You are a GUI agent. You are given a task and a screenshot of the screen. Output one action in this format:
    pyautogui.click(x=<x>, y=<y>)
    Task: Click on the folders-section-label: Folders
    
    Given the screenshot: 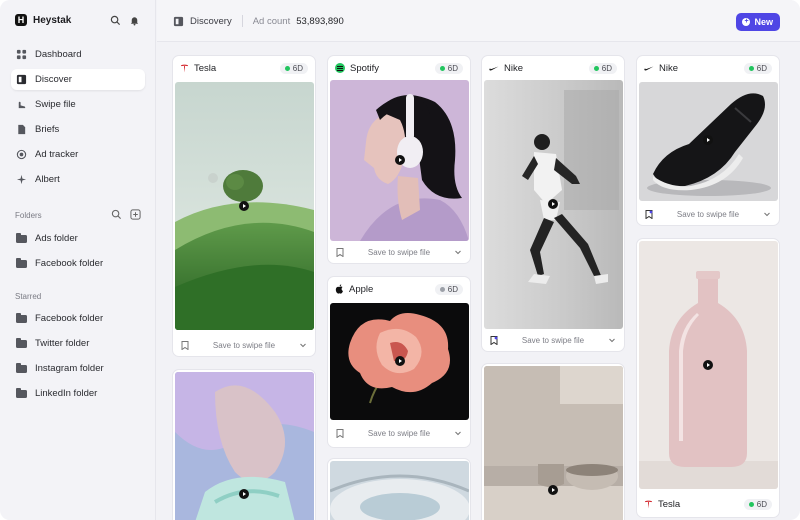 What is the action you would take?
    pyautogui.click(x=28, y=215)
    